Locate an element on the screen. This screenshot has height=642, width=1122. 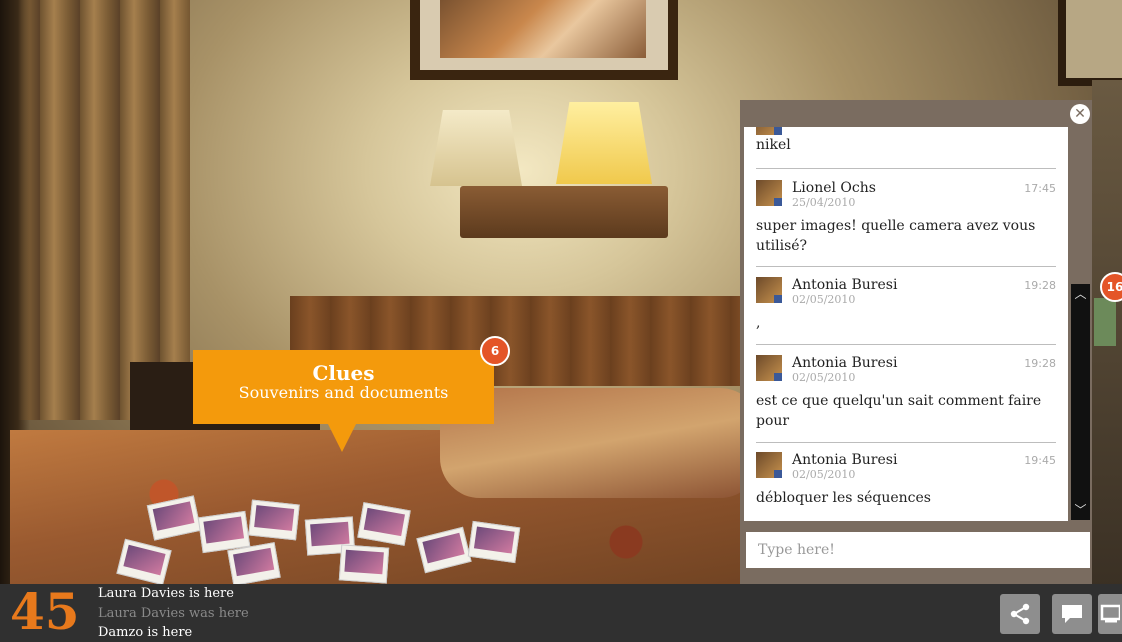
picture-art is located at coordinates (543, 29).